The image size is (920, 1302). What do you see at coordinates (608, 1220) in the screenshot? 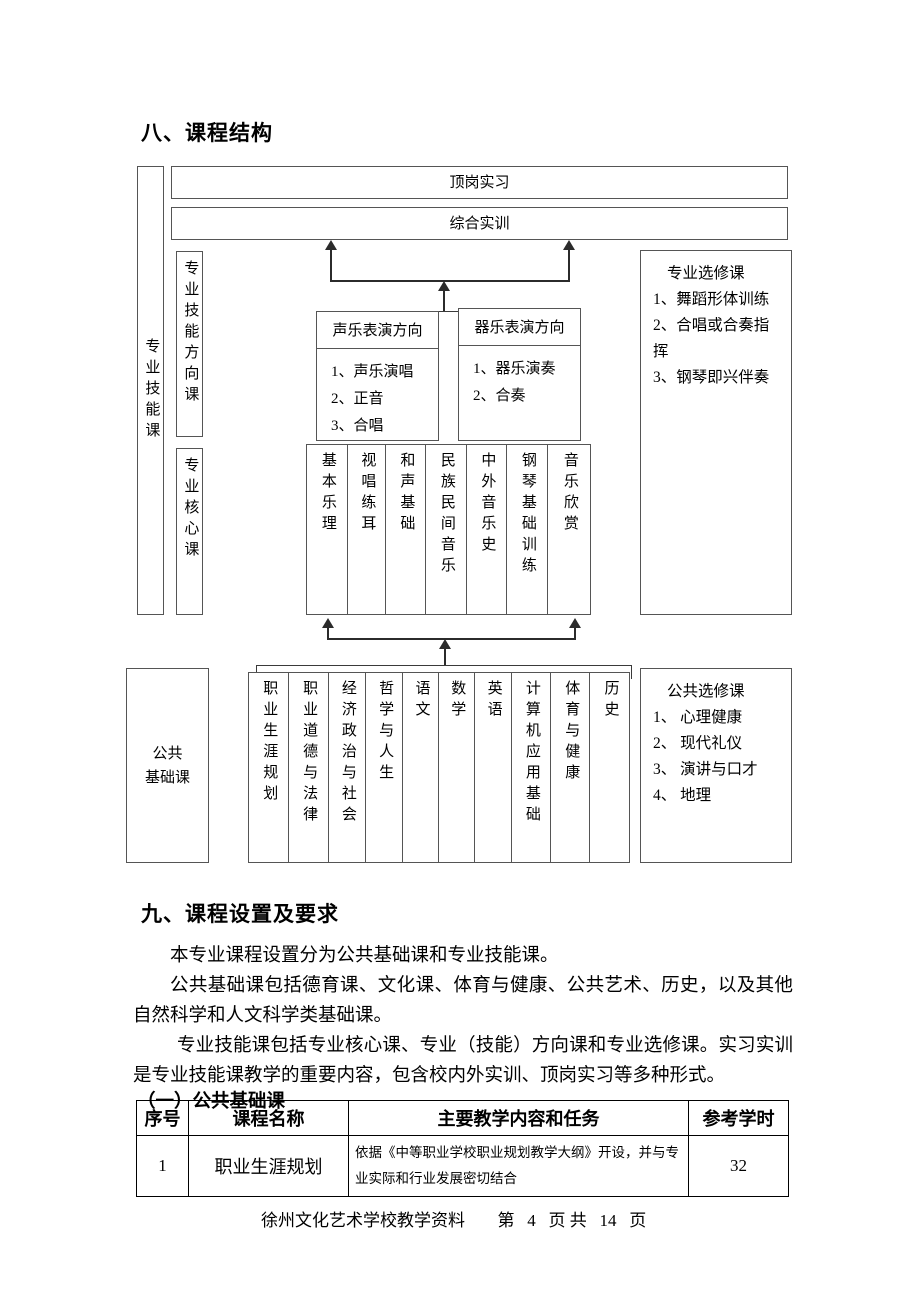
I see `footer-total-pages: 14` at bounding box center [608, 1220].